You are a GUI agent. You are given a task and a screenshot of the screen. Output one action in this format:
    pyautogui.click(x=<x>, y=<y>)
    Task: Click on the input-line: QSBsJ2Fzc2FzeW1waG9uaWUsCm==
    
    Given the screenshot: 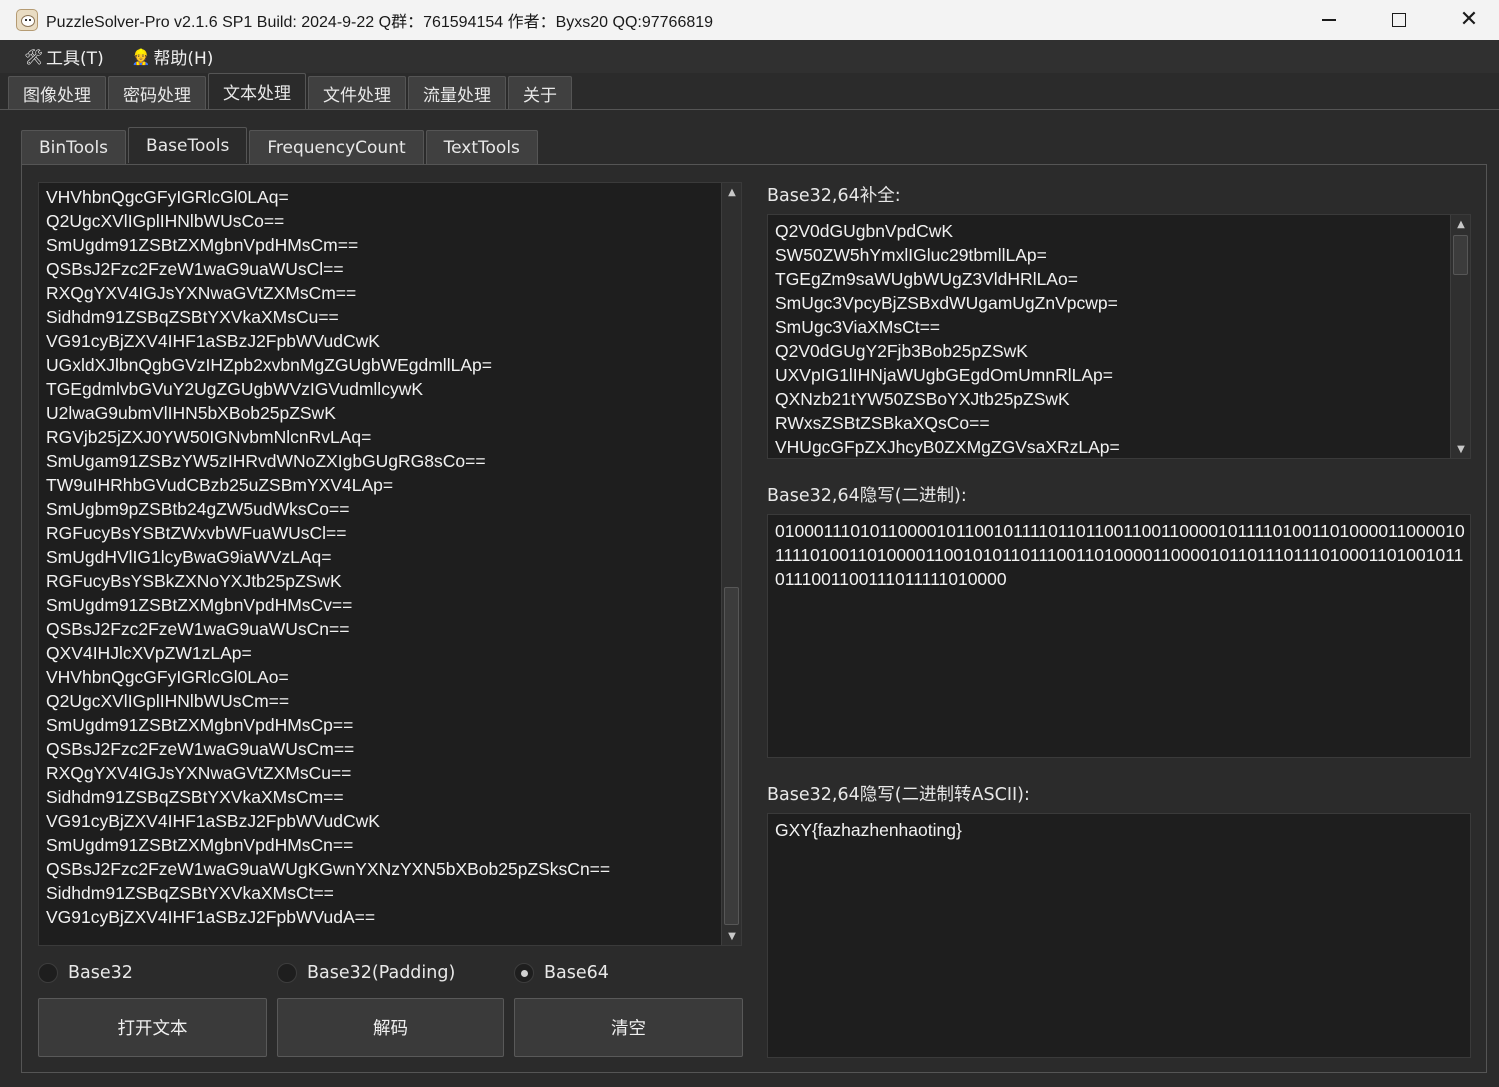 What is the action you would take?
    pyautogui.click(x=200, y=749)
    